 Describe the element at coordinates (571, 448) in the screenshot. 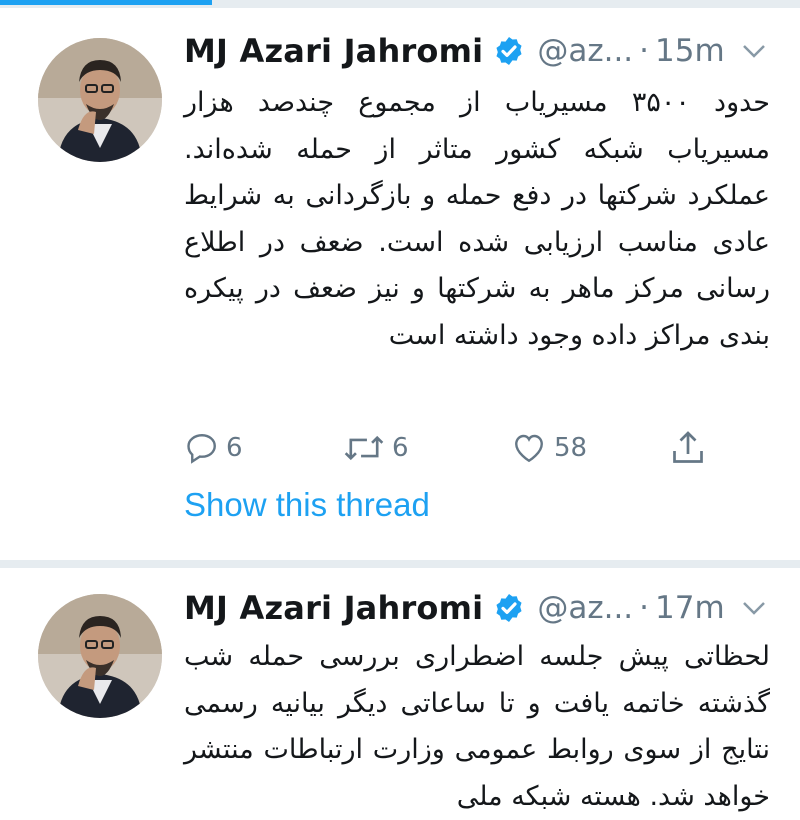

I see `like-count: 58` at that location.